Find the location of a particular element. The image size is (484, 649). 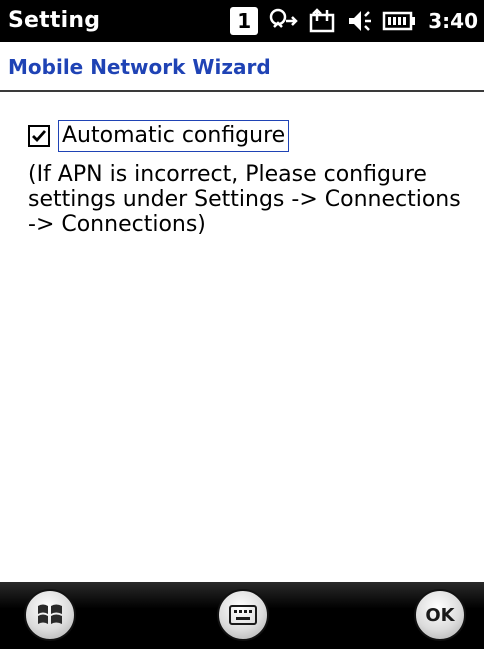

keyboard-icon is located at coordinates (243, 615).